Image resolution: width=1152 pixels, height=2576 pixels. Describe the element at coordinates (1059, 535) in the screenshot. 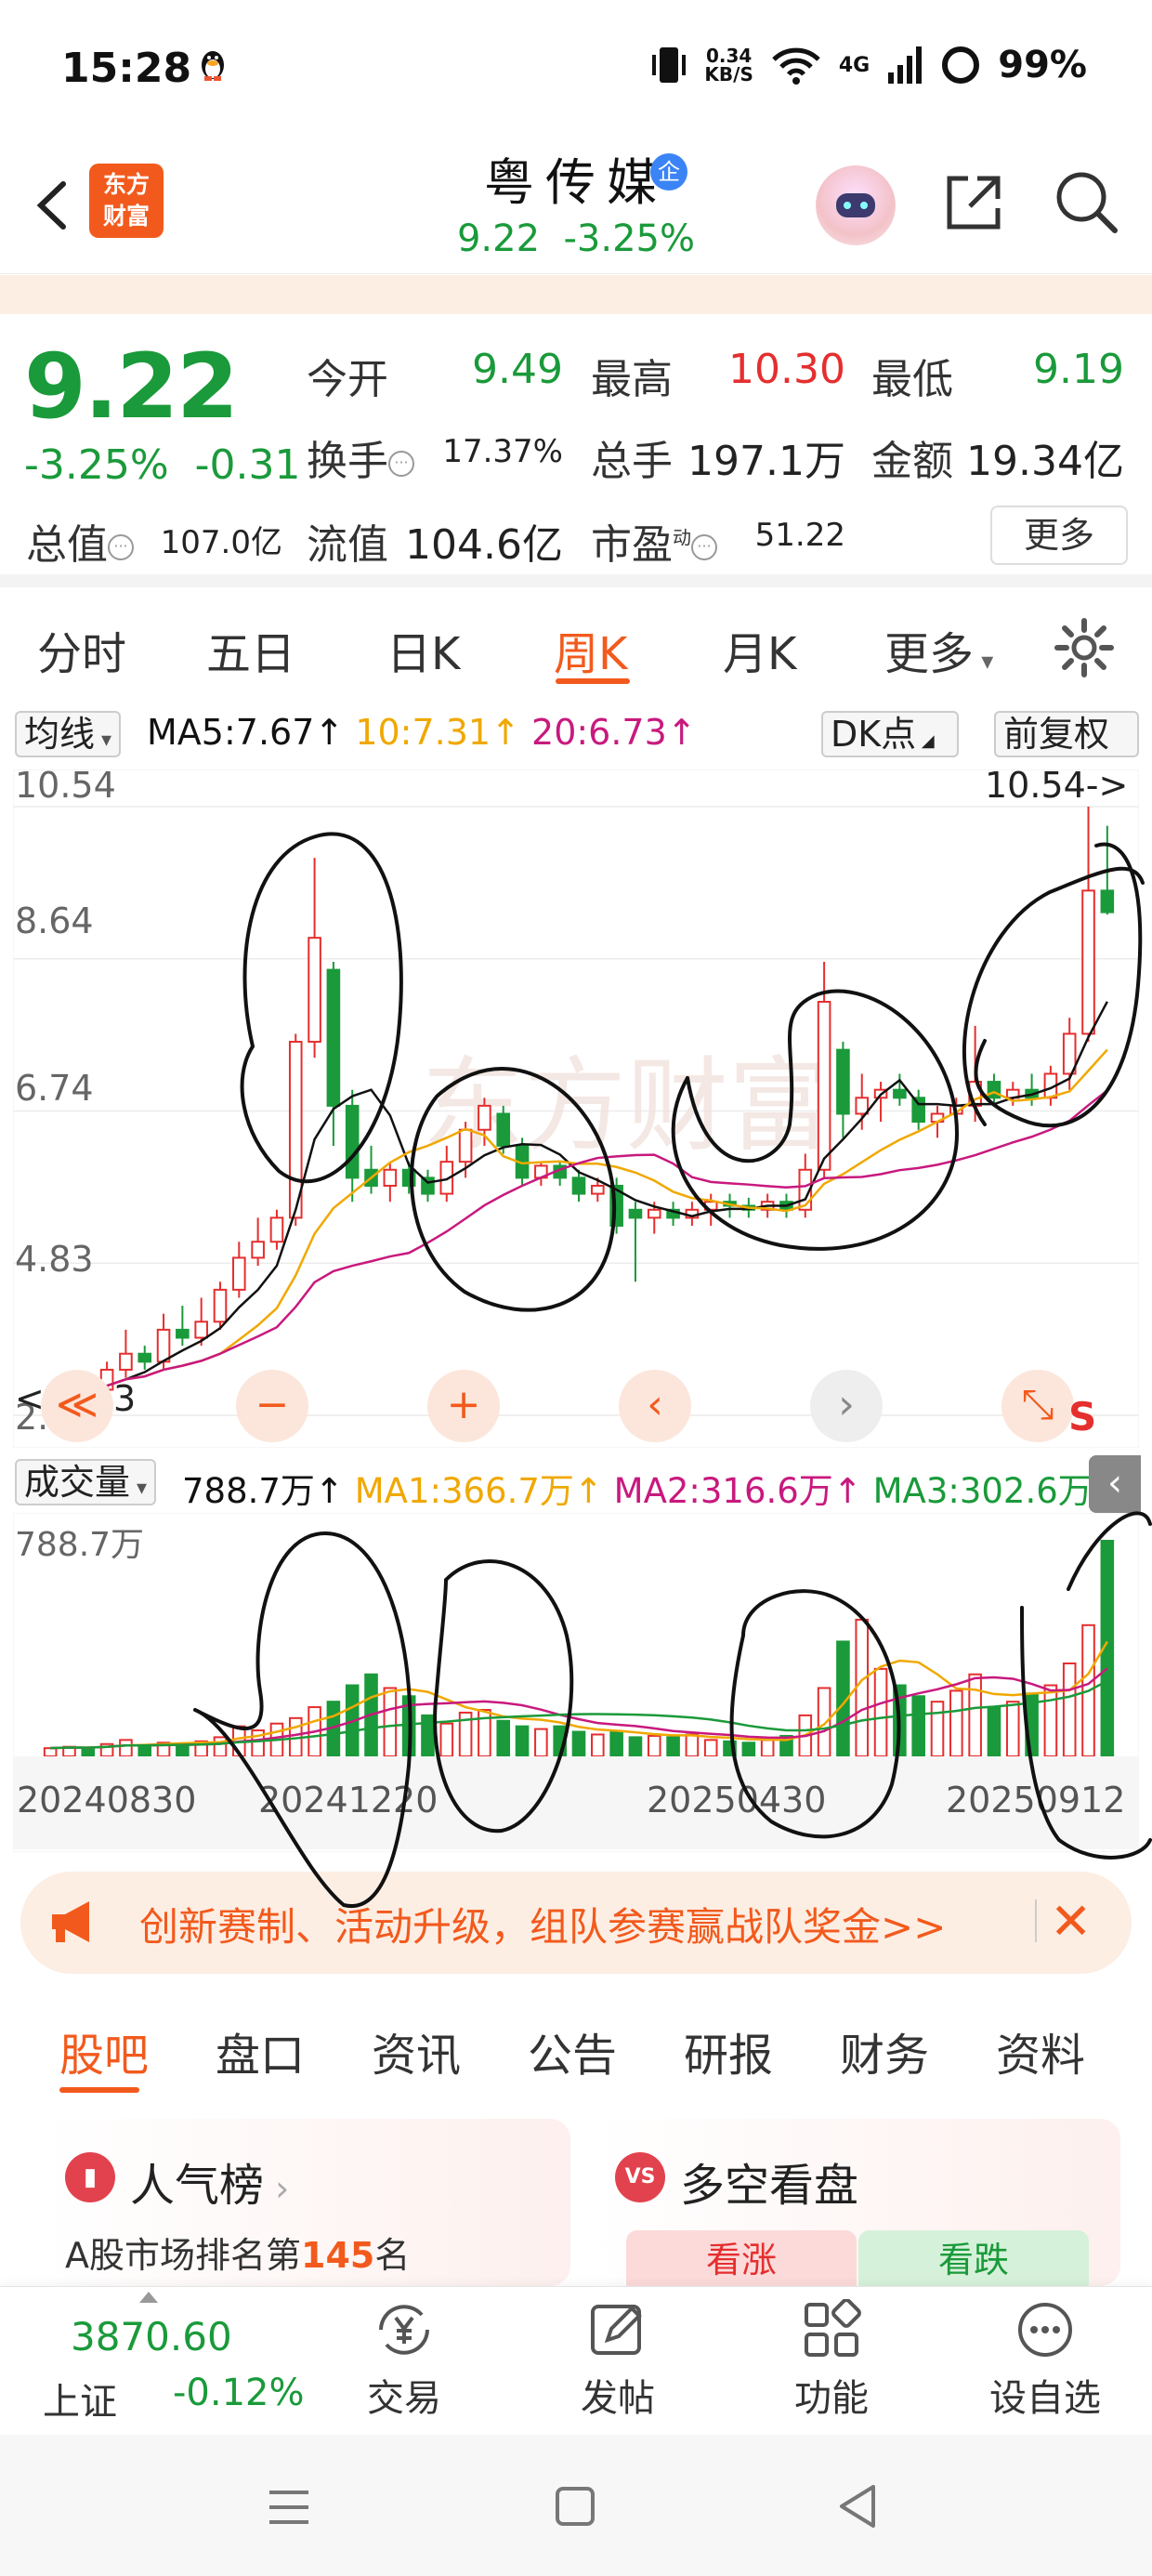

I see `more-quote-button: 更多` at that location.